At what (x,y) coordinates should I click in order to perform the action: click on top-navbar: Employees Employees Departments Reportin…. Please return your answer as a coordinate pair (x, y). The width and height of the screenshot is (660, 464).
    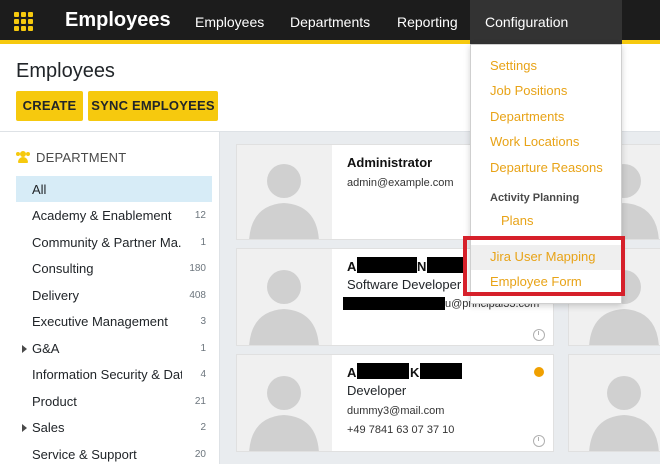
    Looking at the image, I should click on (330, 22).